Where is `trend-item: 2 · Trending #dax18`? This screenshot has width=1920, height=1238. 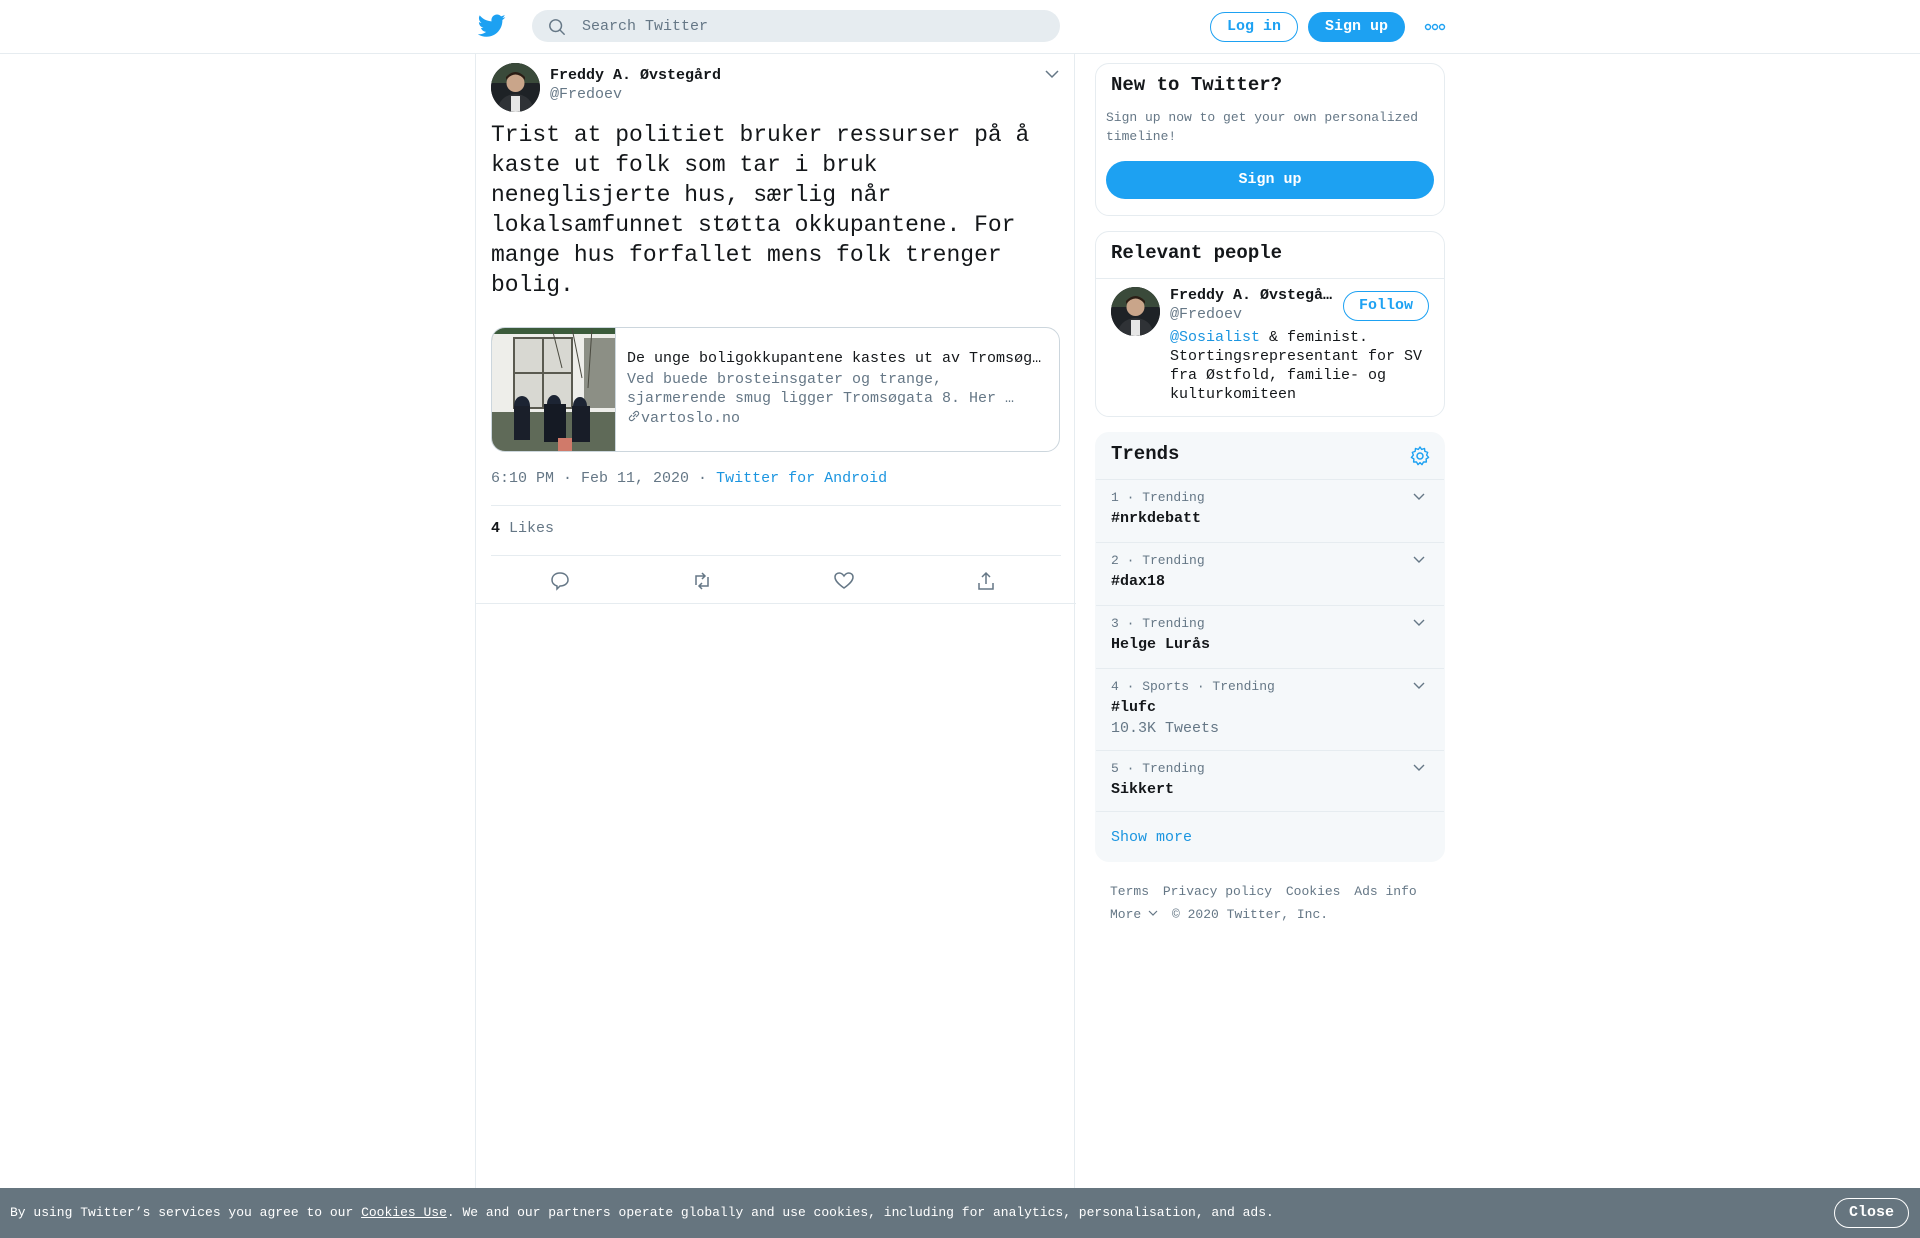 trend-item: 2 · Trending #dax18 is located at coordinates (1270, 573).